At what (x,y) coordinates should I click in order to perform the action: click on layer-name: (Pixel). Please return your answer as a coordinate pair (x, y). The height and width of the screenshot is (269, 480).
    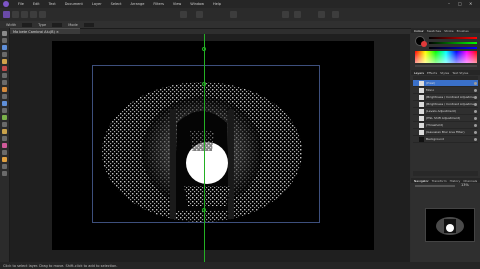
    Looking at the image, I should click on (431, 83).